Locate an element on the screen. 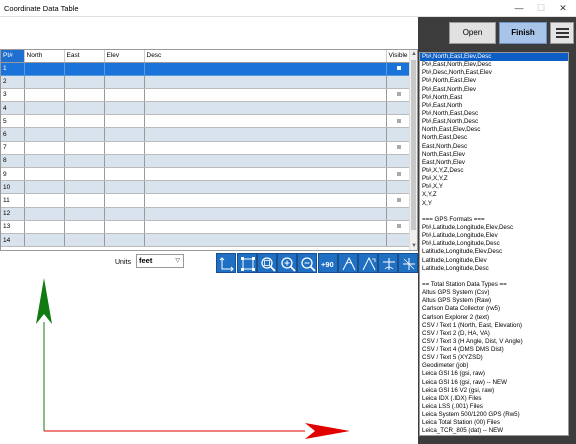  format-list-scrollbar is located at coordinates (572, 248).